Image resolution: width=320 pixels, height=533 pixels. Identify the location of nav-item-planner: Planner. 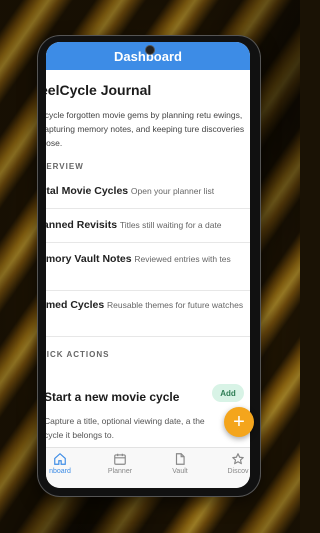
(120, 463).